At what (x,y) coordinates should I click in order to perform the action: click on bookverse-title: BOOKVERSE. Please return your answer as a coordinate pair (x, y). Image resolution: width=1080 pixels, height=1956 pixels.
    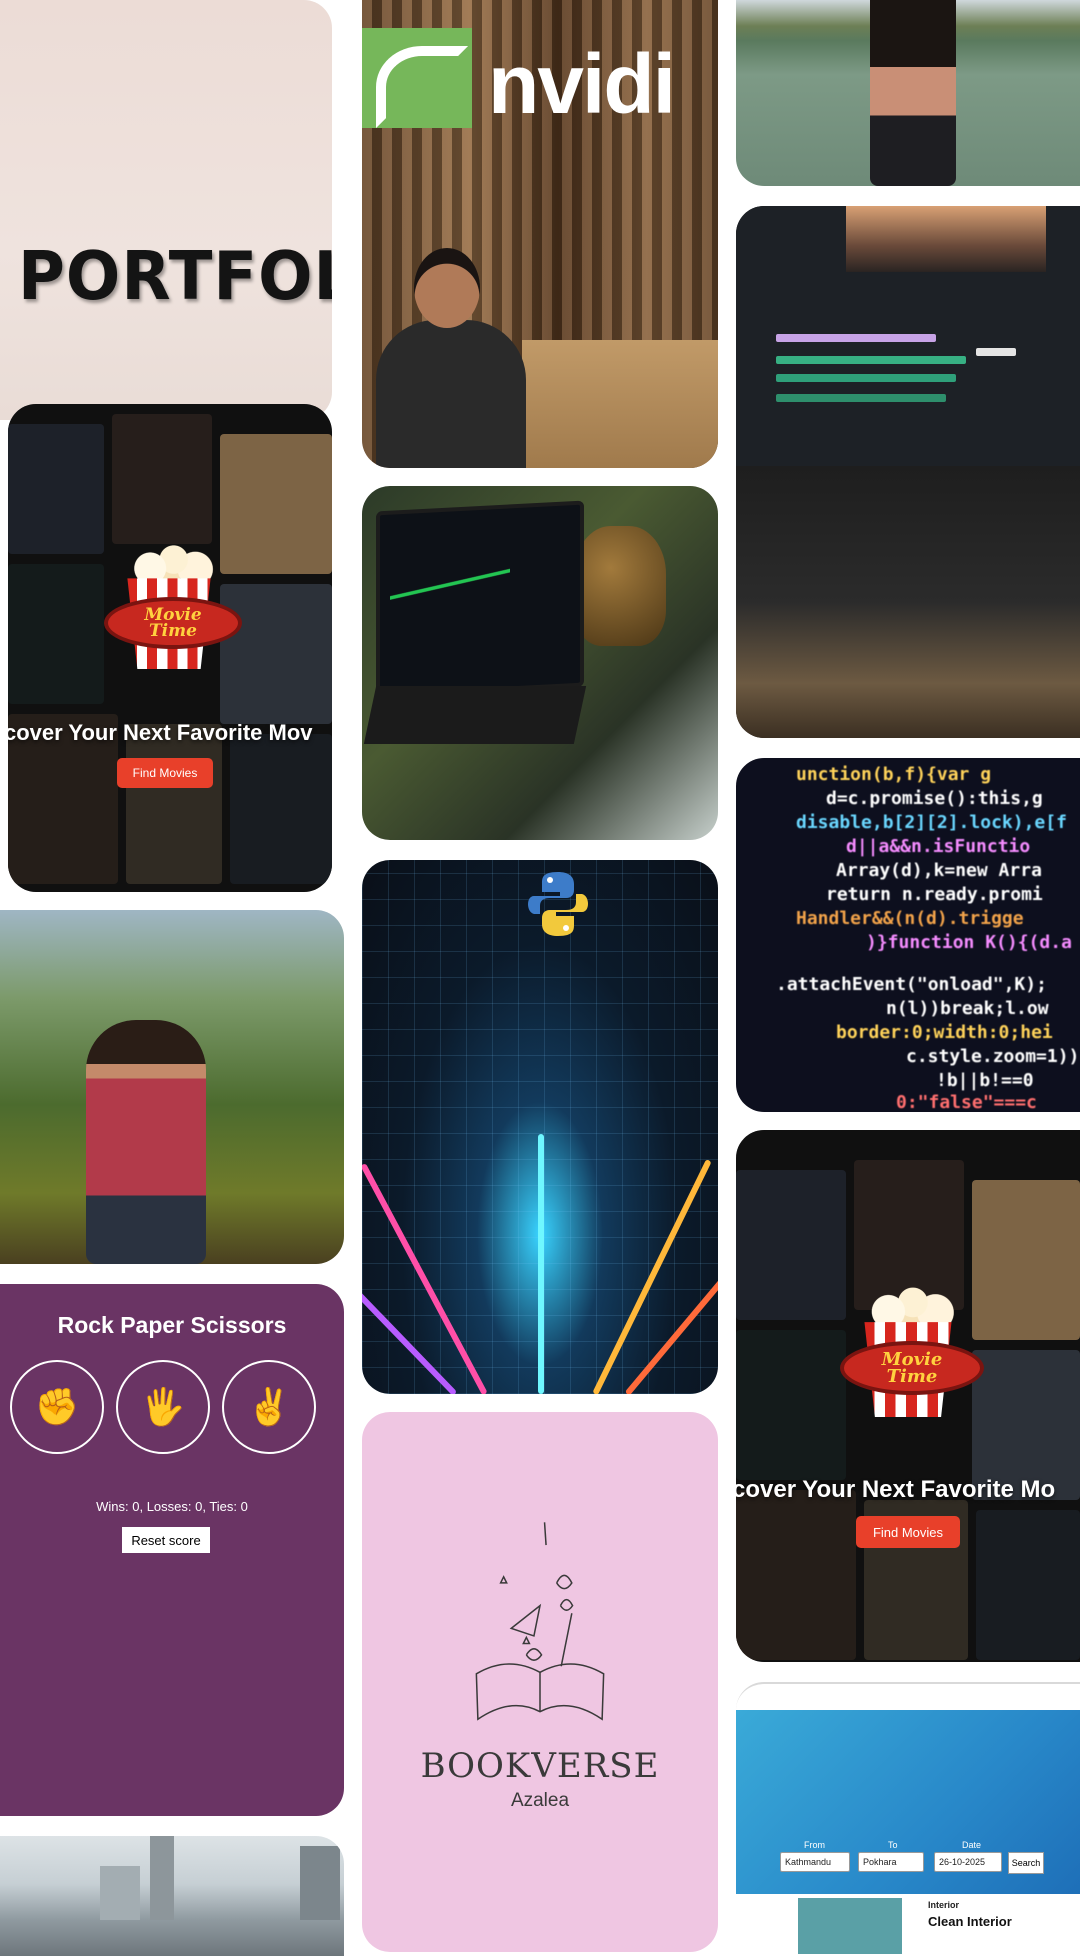
    Looking at the image, I should click on (540, 1766).